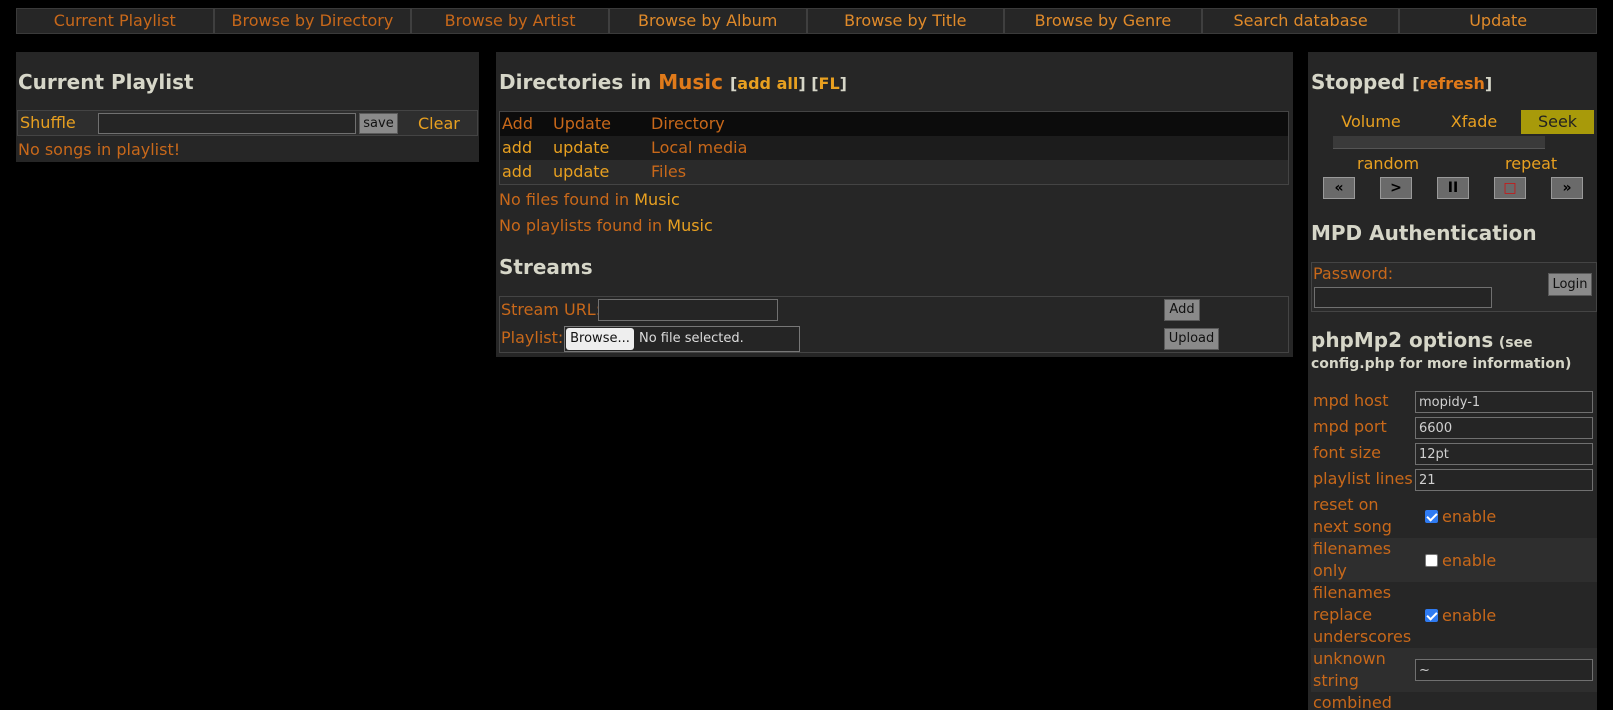  What do you see at coordinates (1362, 614) in the screenshot?
I see `option-label: filenames replace underscores` at bounding box center [1362, 614].